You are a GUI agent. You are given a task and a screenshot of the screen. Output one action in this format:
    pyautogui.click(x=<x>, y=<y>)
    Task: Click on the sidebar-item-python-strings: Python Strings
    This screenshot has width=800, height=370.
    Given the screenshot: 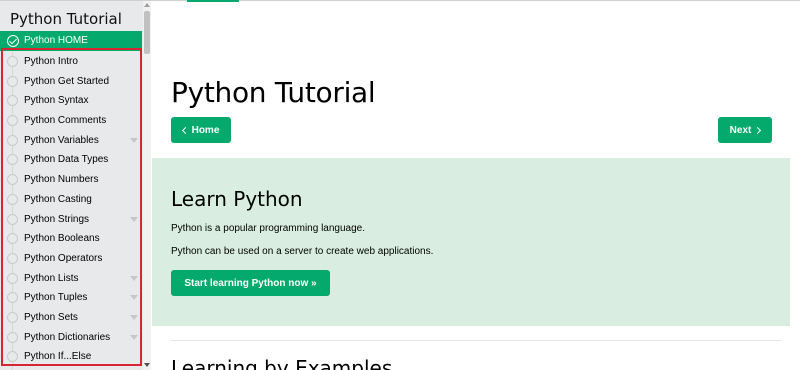 What is the action you would take?
    pyautogui.click(x=71, y=220)
    